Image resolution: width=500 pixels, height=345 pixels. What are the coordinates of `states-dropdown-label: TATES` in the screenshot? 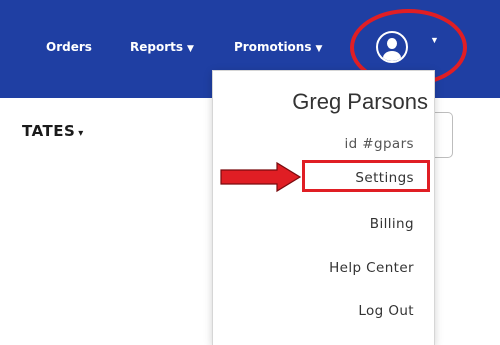 It's located at (49, 131).